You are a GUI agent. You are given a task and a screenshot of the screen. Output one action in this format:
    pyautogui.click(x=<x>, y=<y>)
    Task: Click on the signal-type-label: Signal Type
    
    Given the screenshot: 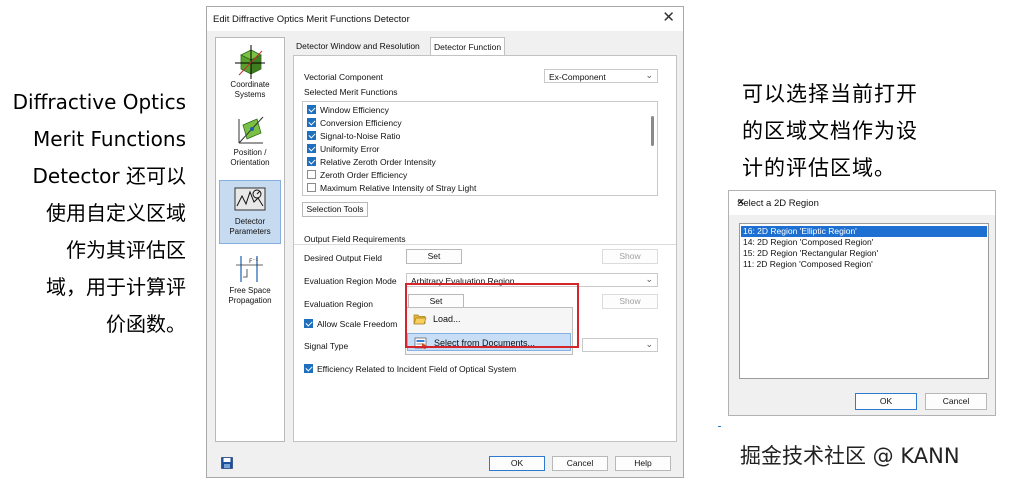 What is the action you would take?
    pyautogui.click(x=326, y=346)
    